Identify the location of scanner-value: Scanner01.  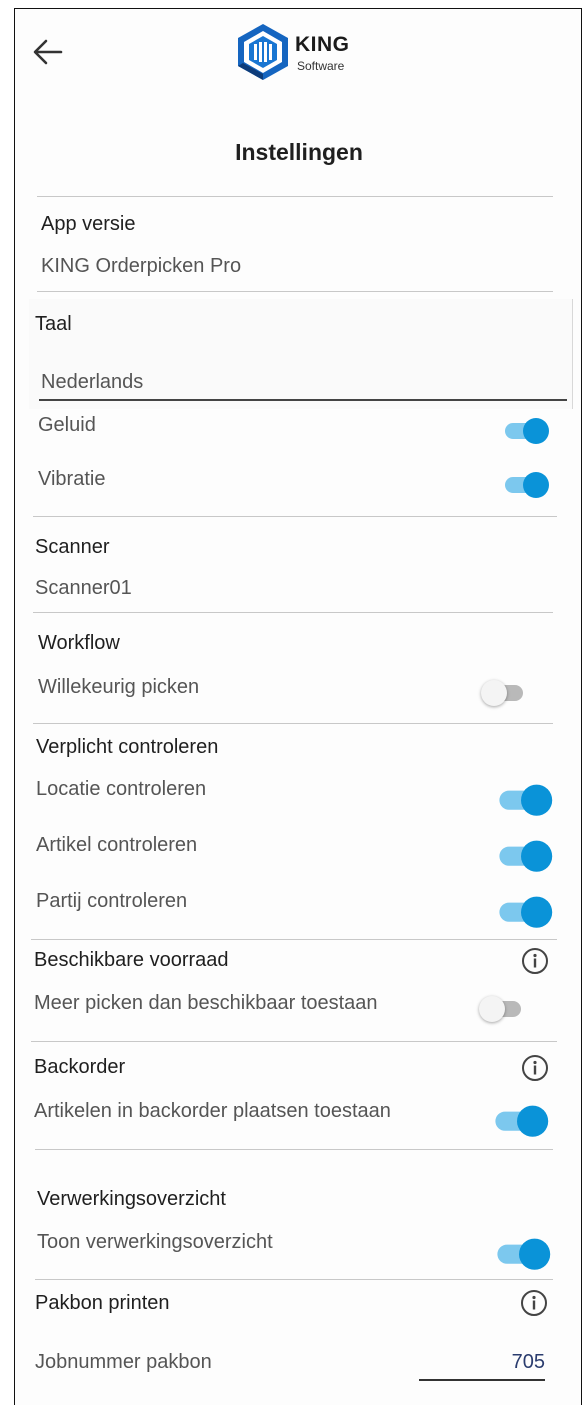
(83, 588).